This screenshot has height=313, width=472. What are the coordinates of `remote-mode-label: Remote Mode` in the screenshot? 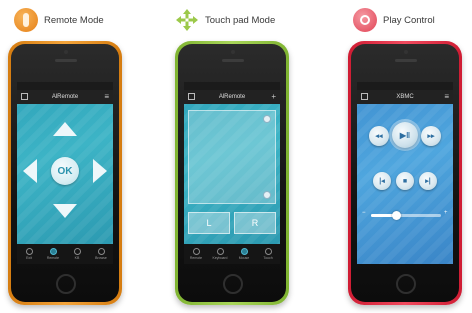 It's located at (74, 20).